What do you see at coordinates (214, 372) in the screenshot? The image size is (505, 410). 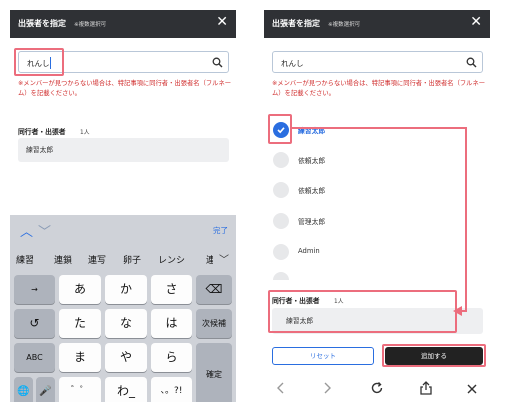 I see `keyboard-key-confirm: 確定` at bounding box center [214, 372].